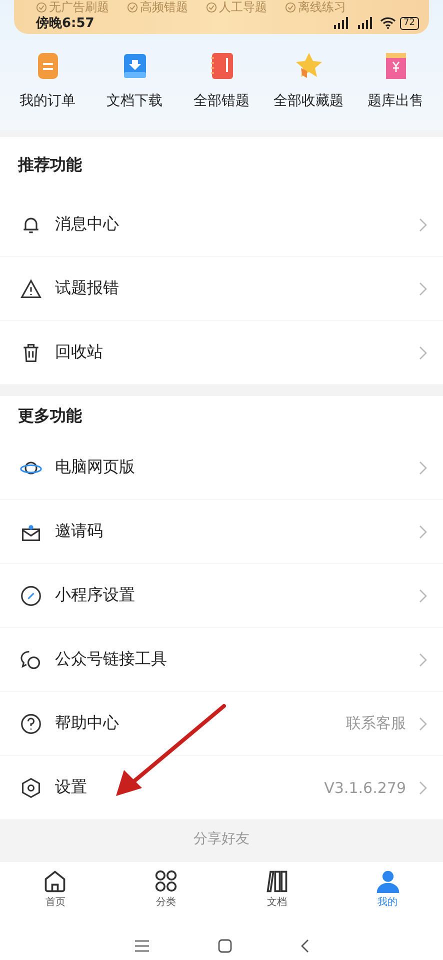 This screenshot has width=443, height=960. I want to click on feature-label: 离线练习, so click(322, 7).